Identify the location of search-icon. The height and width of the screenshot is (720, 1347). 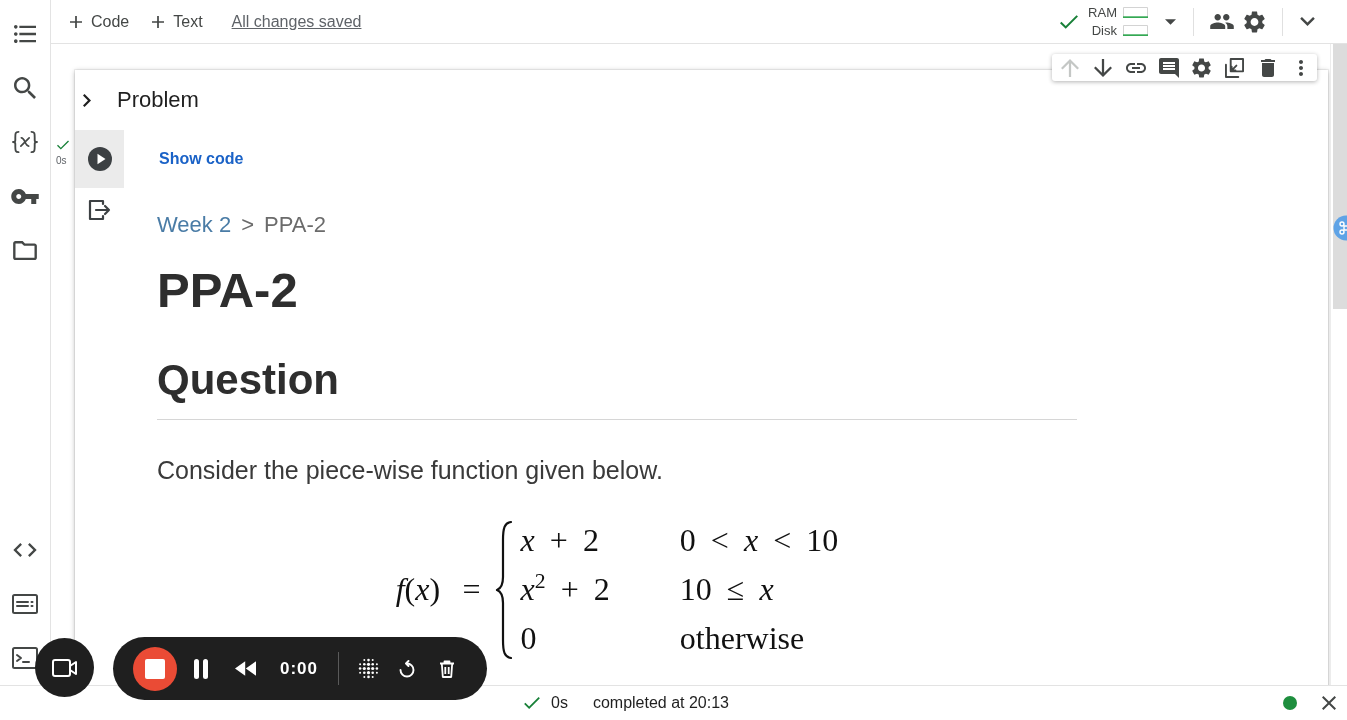
(25, 88).